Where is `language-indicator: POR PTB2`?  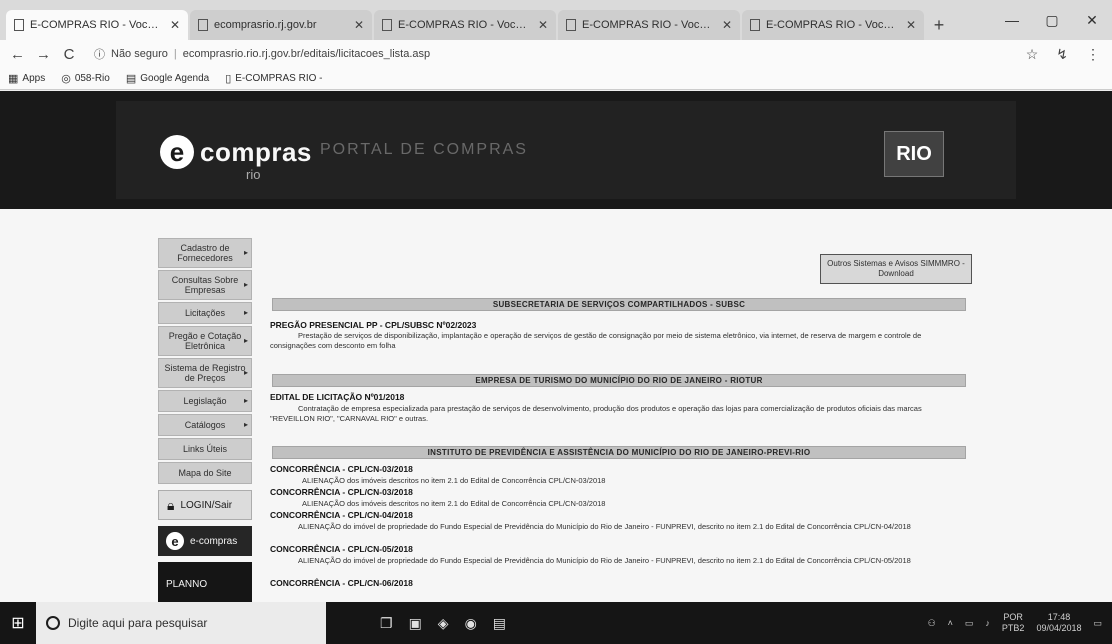 language-indicator: POR PTB2 is located at coordinates (1013, 623).